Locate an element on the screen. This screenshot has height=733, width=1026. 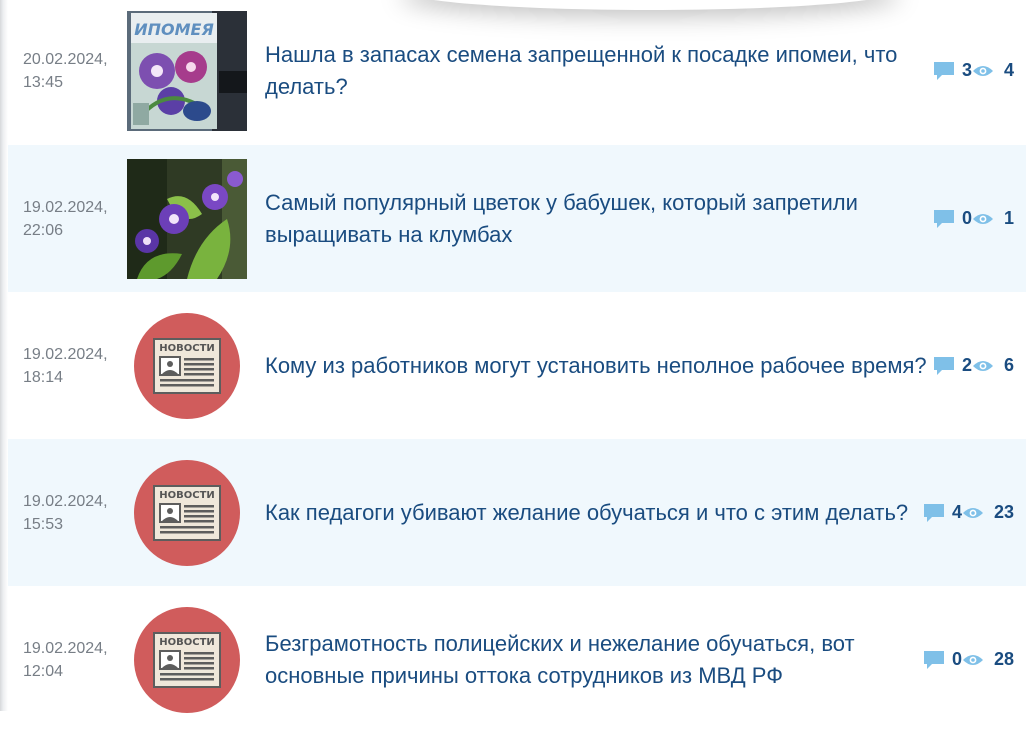
news-date: 19.02.2024, 22:06 is located at coordinates (73, 219).